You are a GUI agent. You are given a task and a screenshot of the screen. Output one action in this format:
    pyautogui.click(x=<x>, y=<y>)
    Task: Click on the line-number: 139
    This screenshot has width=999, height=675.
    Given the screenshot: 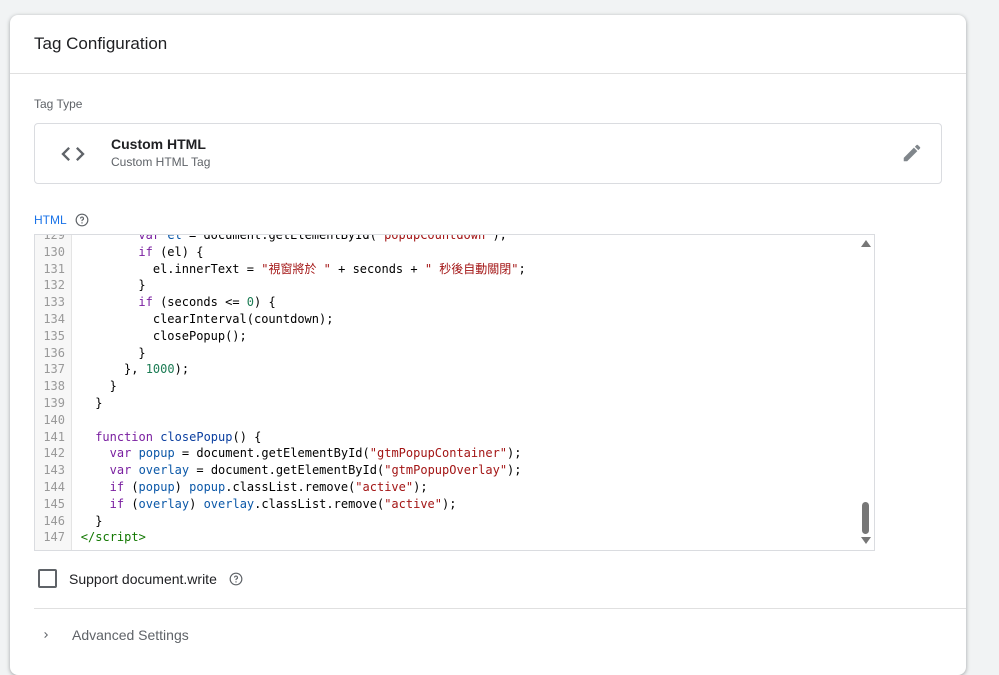 What is the action you would take?
    pyautogui.click(x=54, y=402)
    